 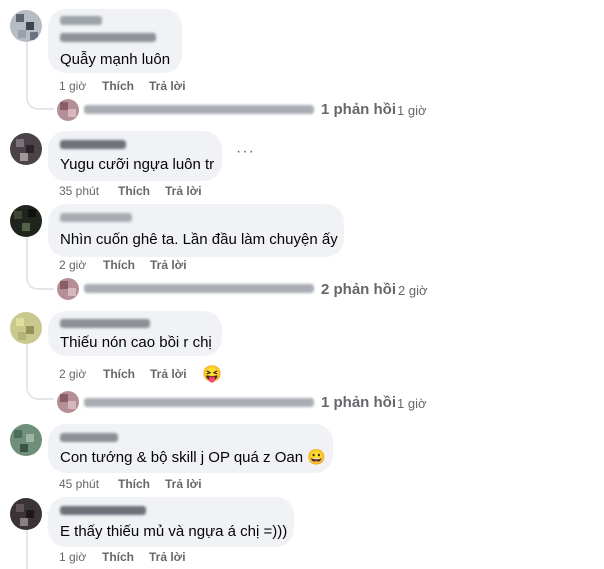 What do you see at coordinates (193, 457) in the screenshot?
I see `comment-text: Con tướng & bộ skill j OP quá z Oan 😀` at bounding box center [193, 457].